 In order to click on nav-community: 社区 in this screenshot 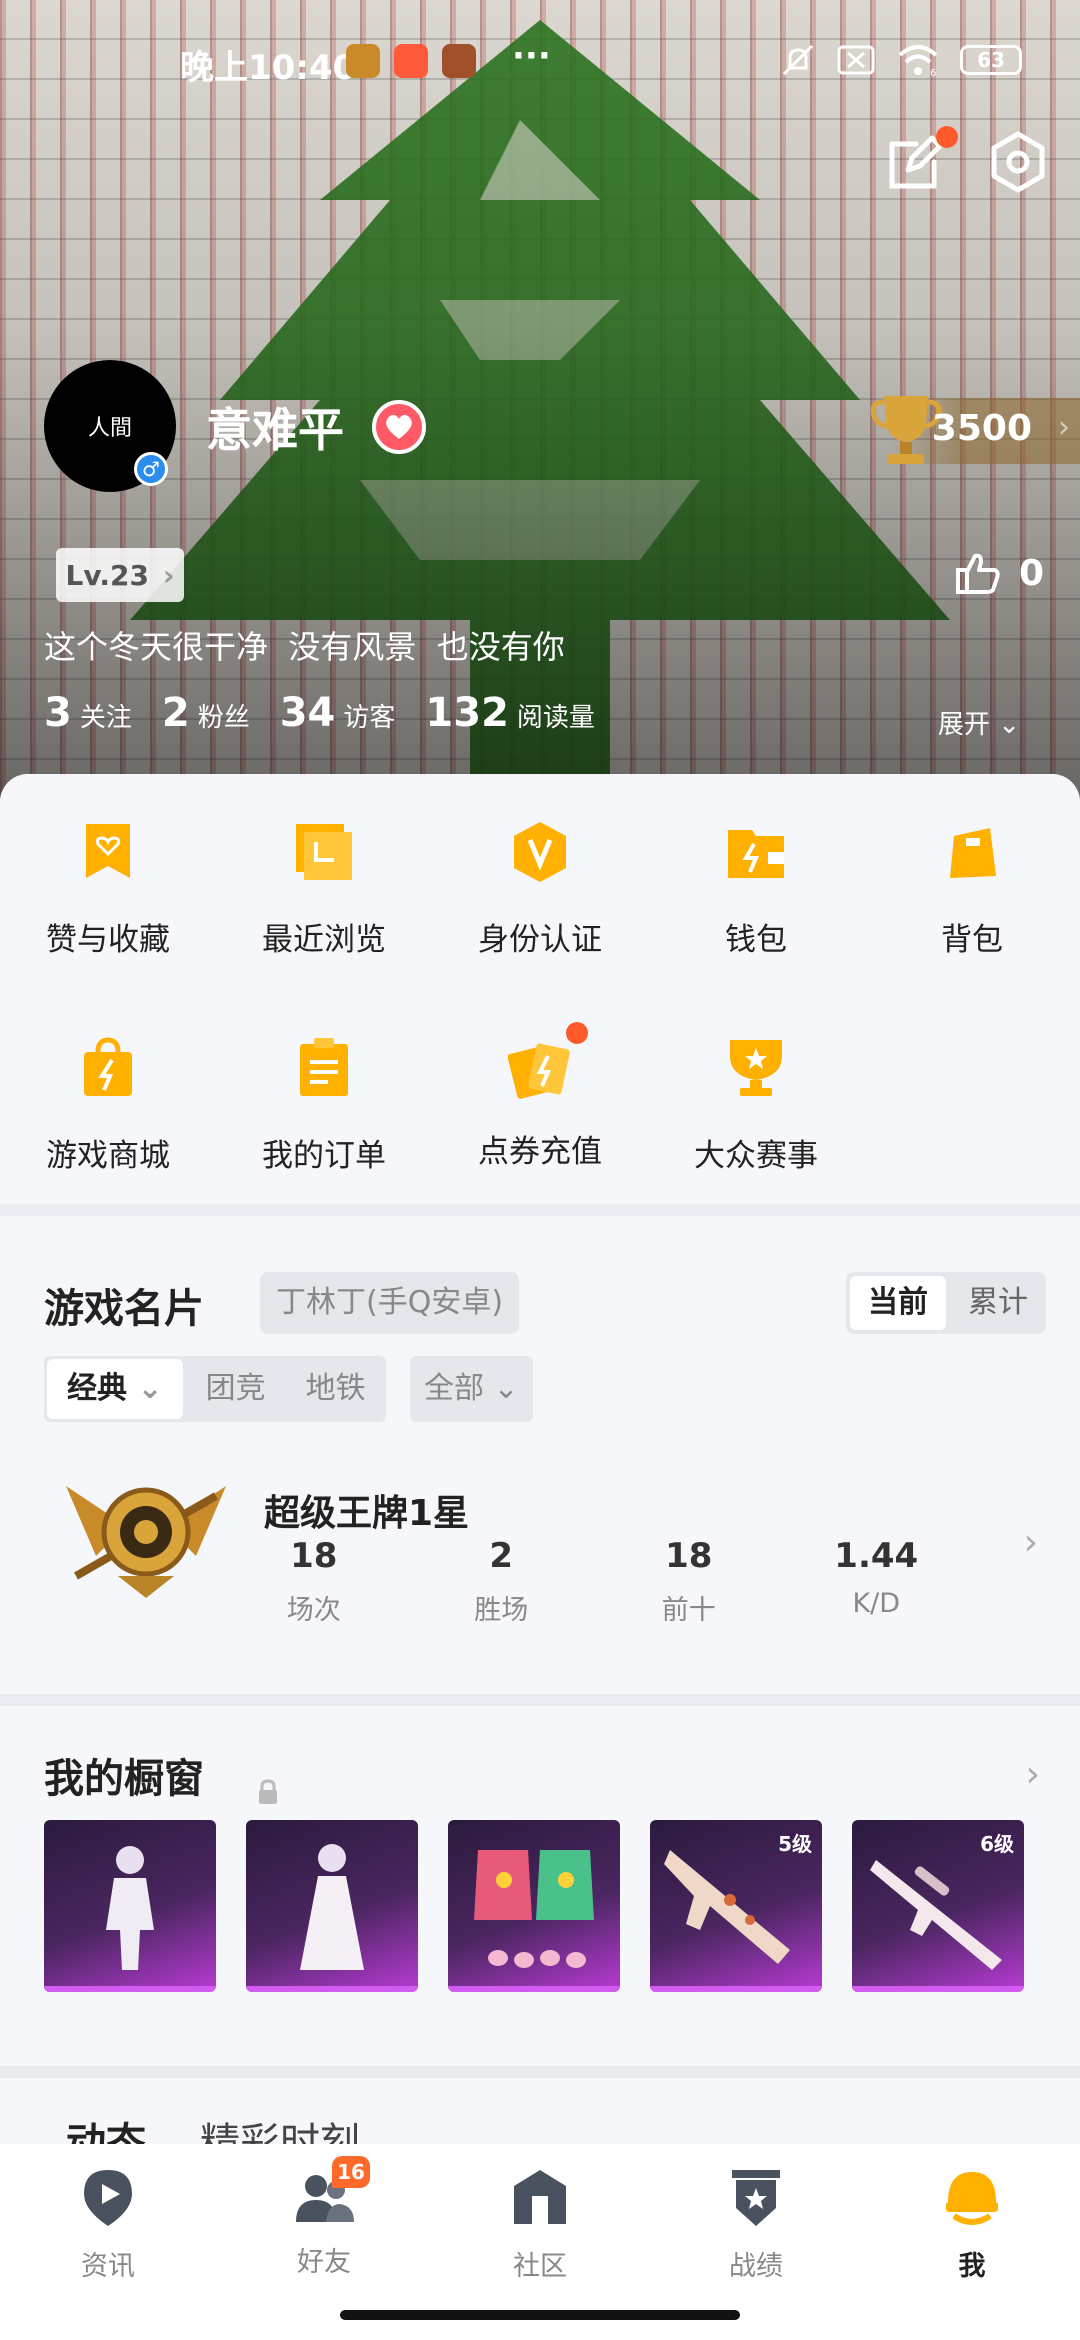, I will do `click(540, 2224)`.